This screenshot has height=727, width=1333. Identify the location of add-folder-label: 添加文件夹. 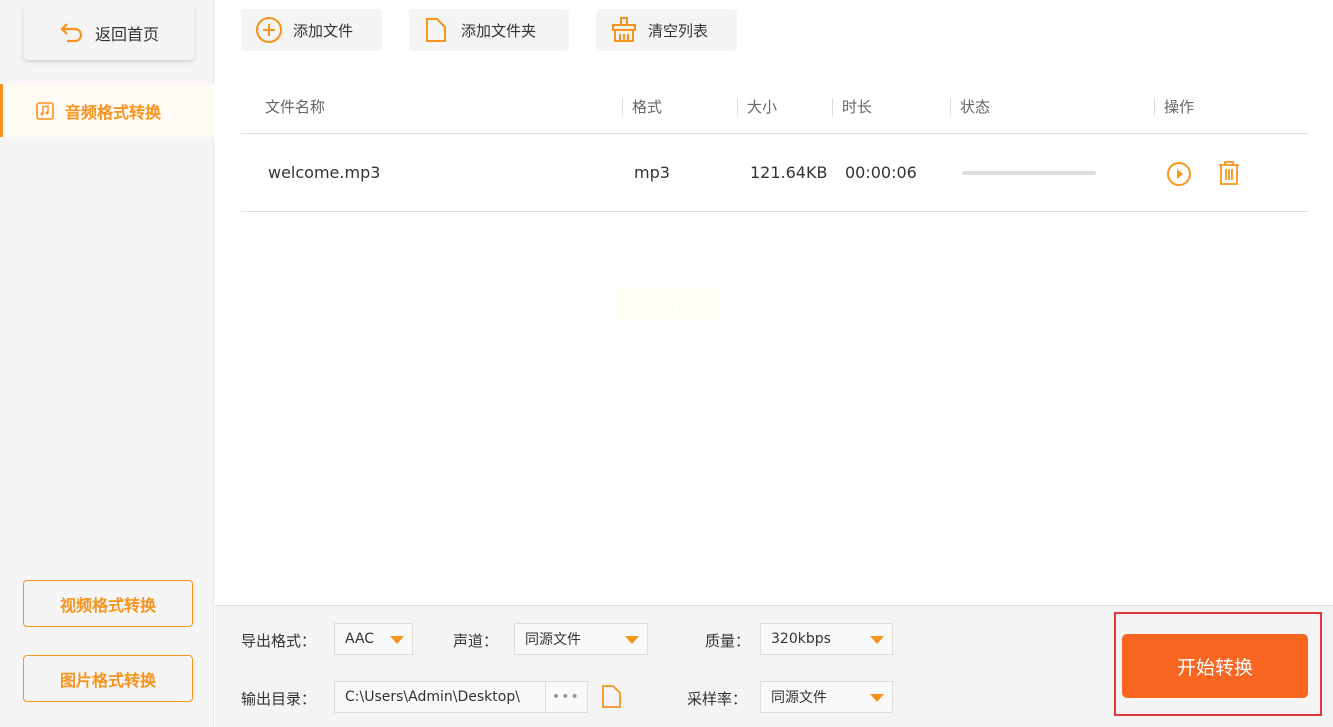
(499, 30).